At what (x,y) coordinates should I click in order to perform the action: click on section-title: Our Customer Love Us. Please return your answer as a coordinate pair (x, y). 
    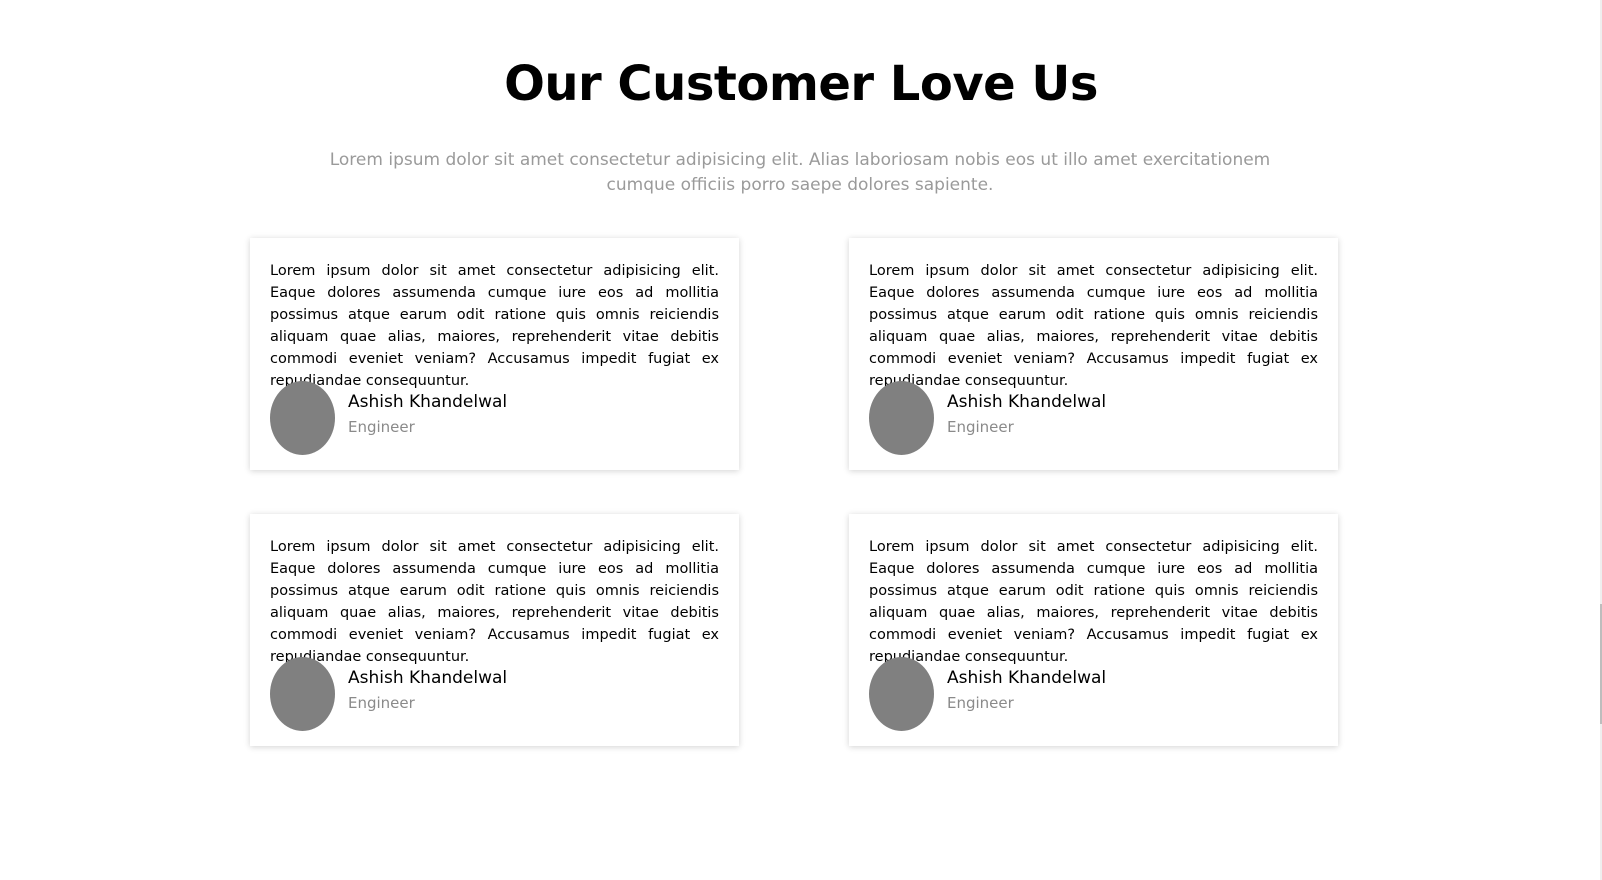
    Looking at the image, I should click on (801, 84).